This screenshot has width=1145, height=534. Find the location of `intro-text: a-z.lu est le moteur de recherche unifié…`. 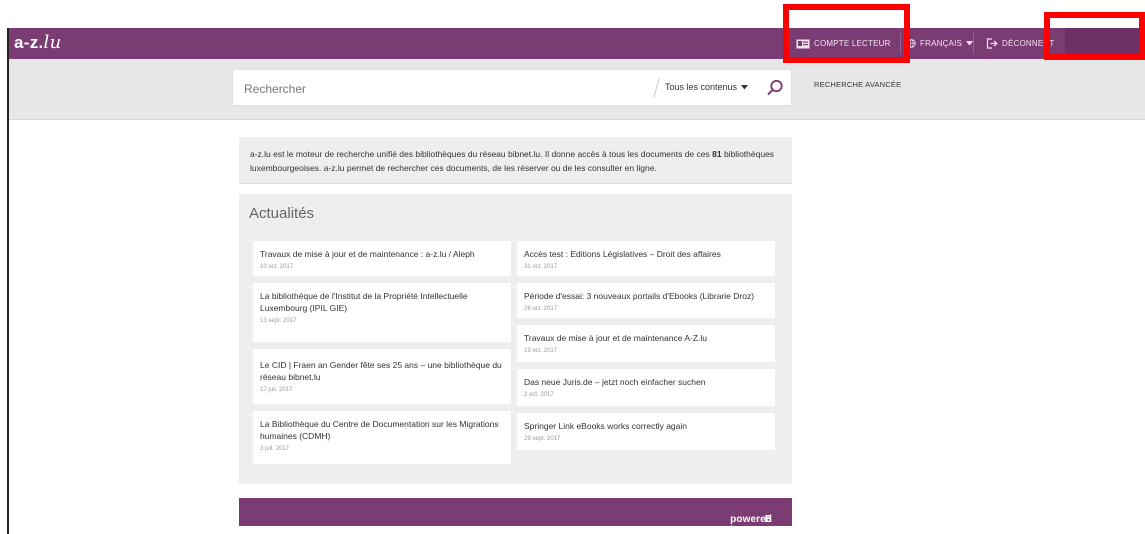

intro-text: a-z.lu est le moteur de recherche unifié… is located at coordinates (515, 160).